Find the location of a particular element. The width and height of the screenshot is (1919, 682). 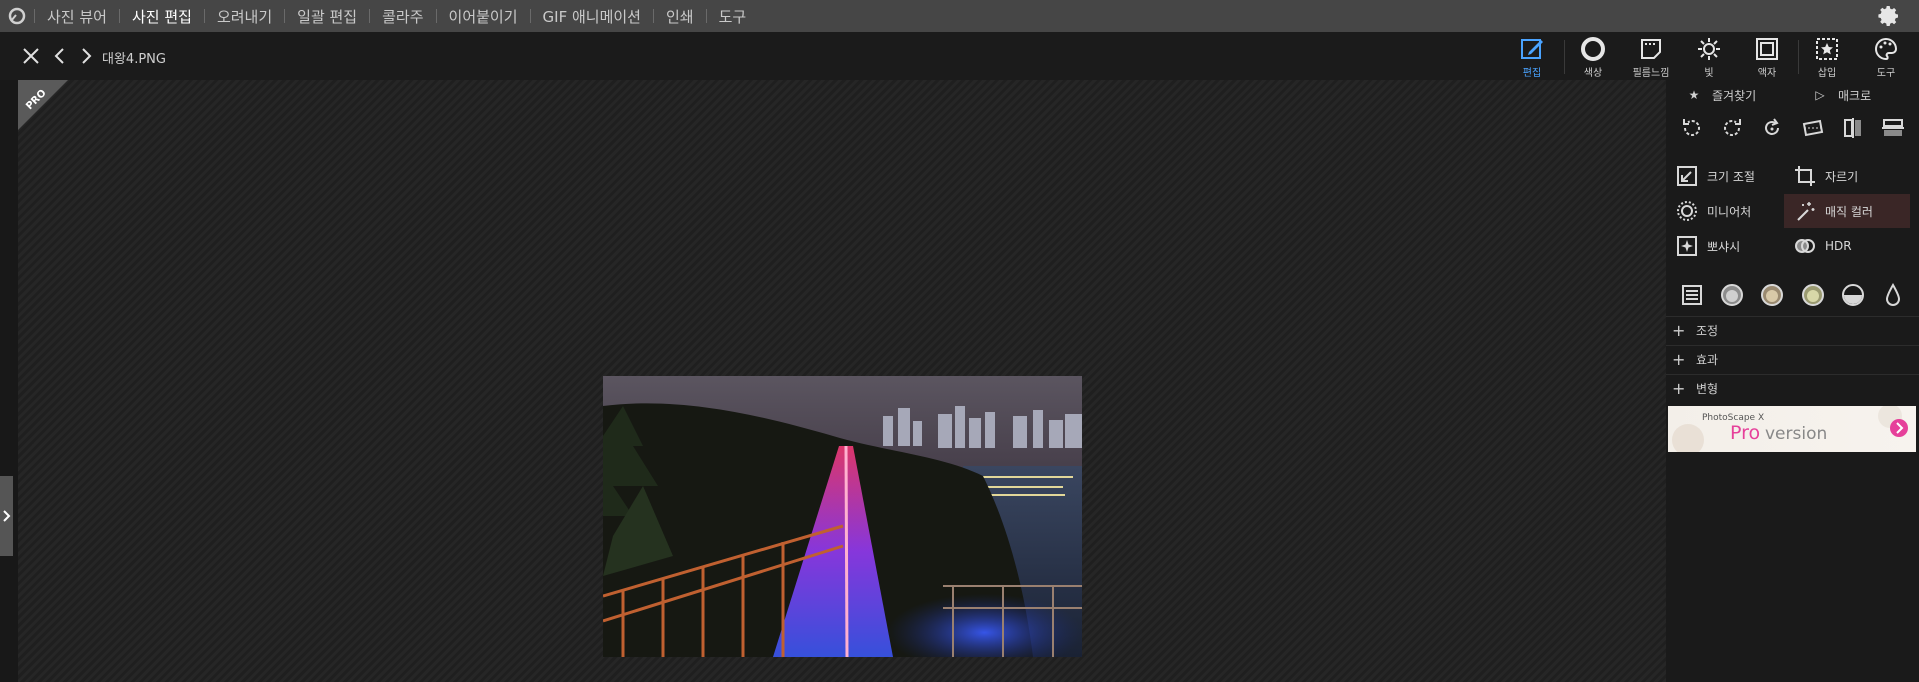

play-icon: ▷ is located at coordinates (1820, 95).